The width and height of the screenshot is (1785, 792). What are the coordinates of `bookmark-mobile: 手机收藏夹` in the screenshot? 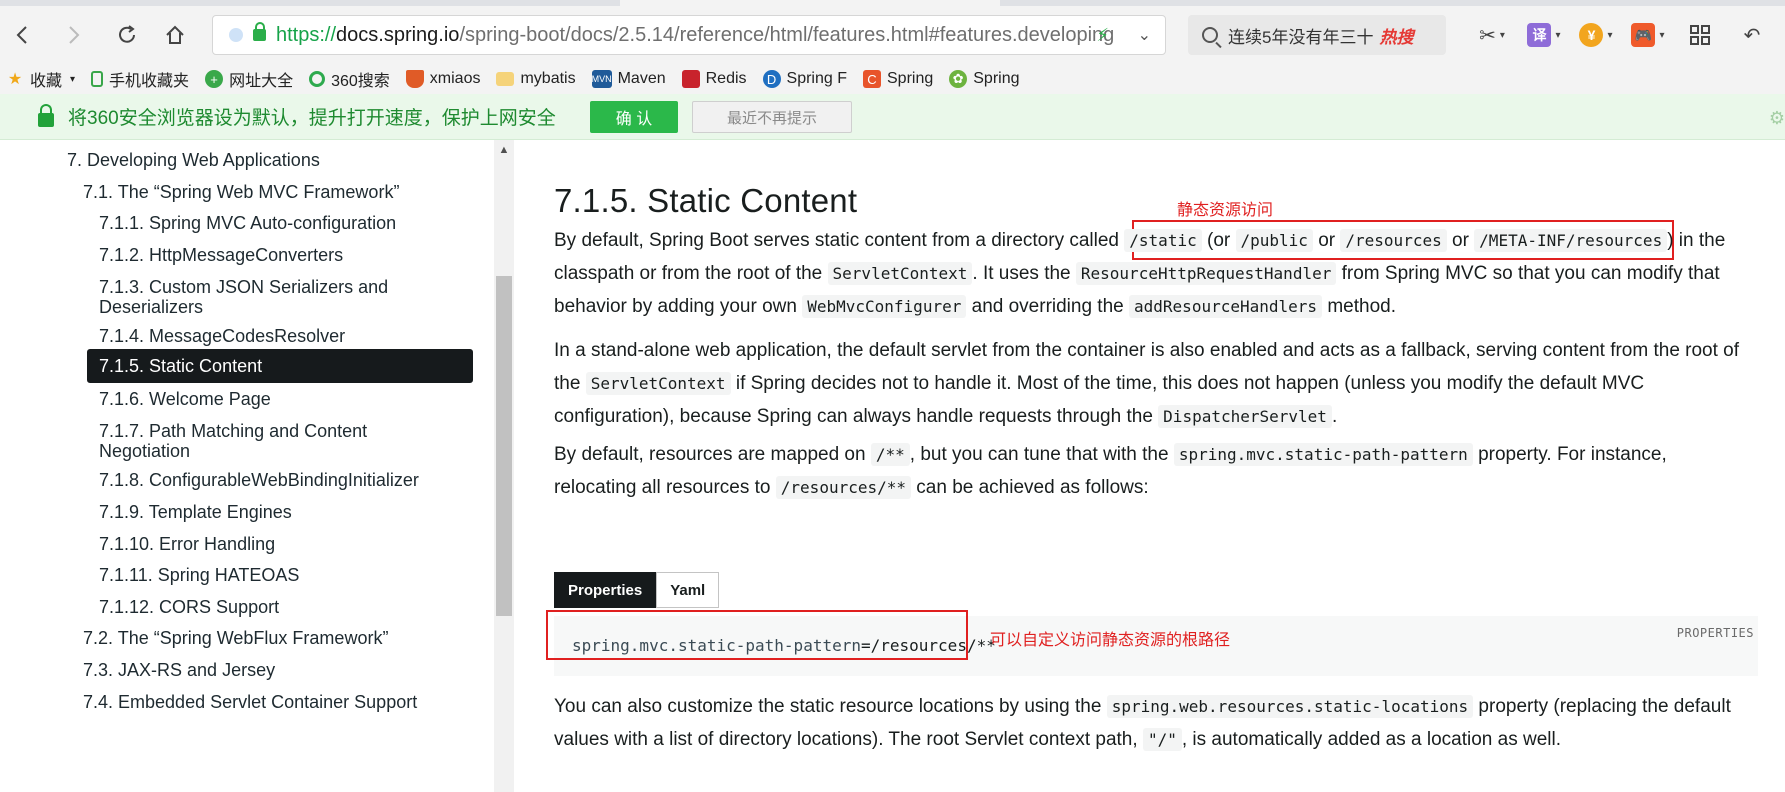 It's located at (140, 79).